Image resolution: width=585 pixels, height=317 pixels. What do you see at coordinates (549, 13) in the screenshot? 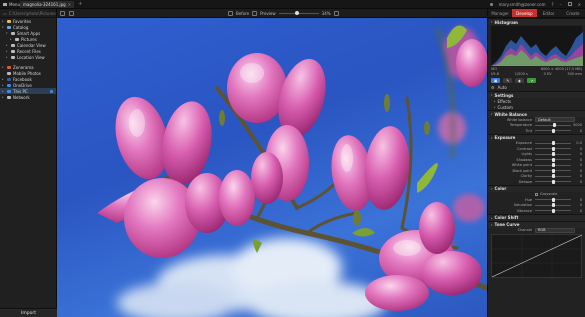
I see `mode-tab: Editor` at bounding box center [549, 13].